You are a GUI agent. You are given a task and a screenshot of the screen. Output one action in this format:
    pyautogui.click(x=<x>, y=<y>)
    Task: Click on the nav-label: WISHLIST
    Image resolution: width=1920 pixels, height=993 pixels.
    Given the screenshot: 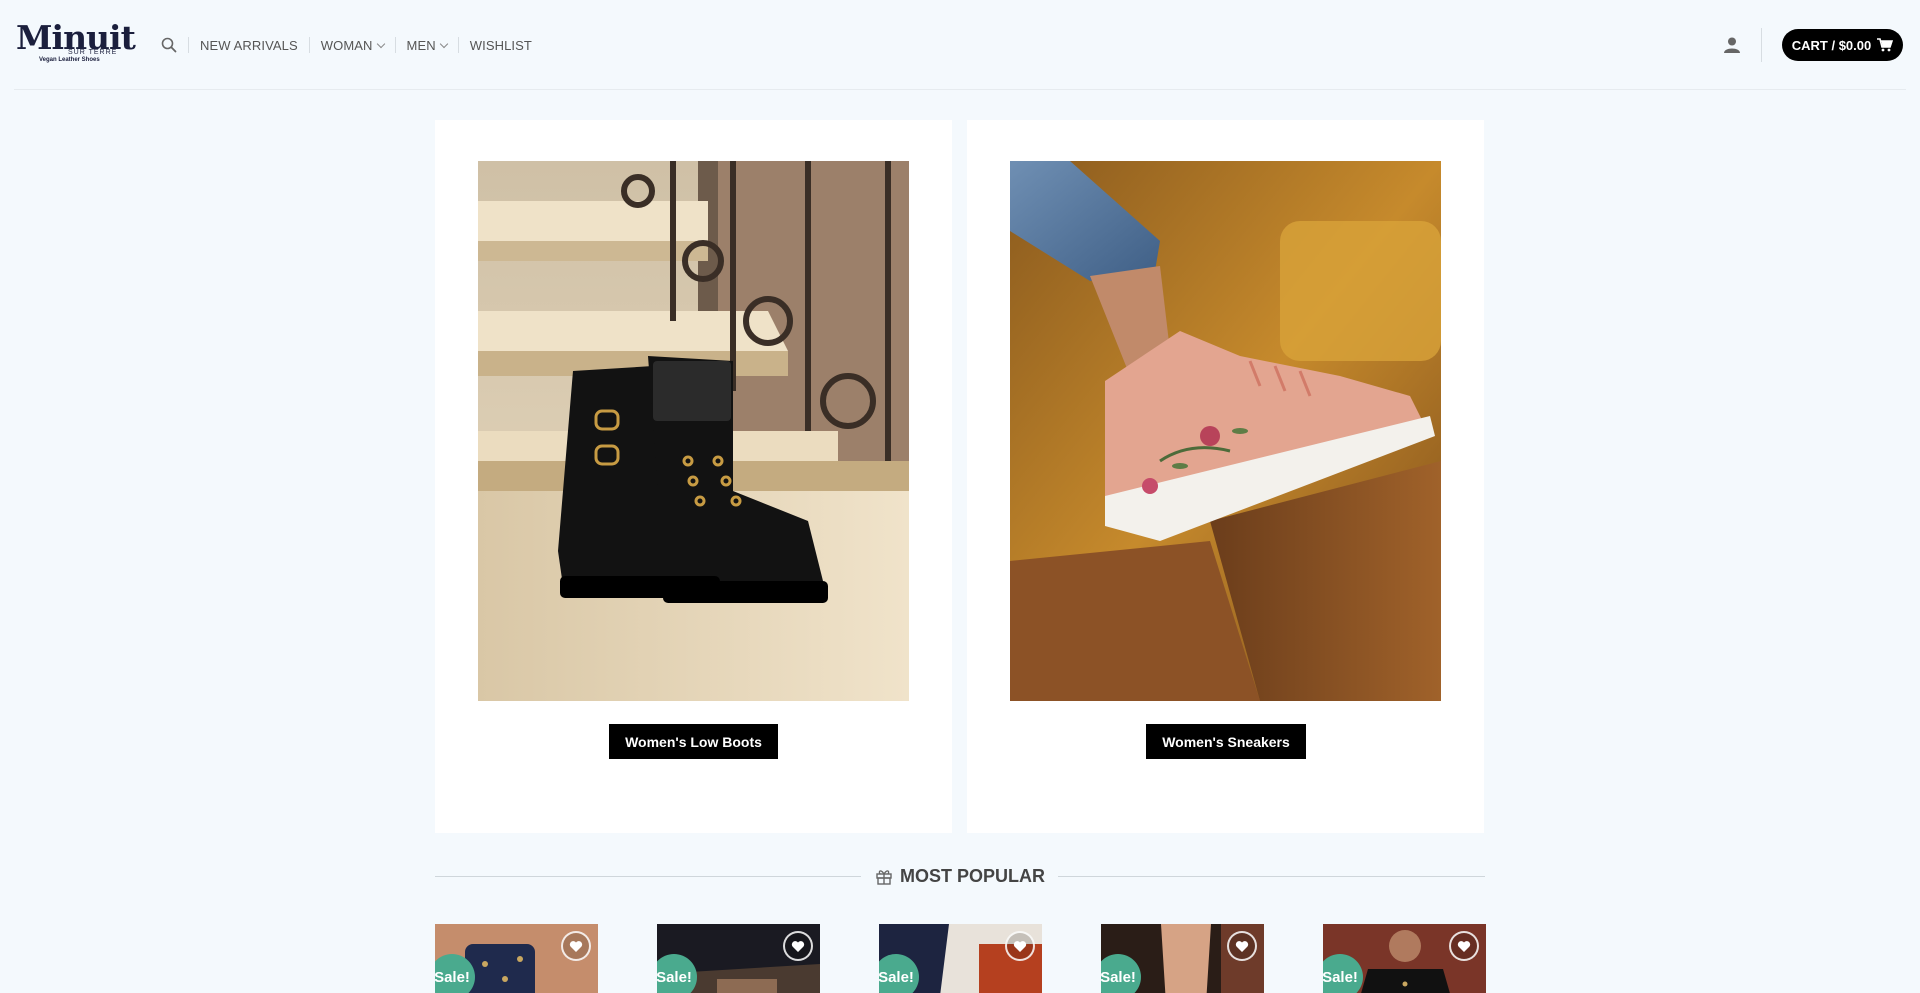 What is the action you would take?
    pyautogui.click(x=500, y=45)
    